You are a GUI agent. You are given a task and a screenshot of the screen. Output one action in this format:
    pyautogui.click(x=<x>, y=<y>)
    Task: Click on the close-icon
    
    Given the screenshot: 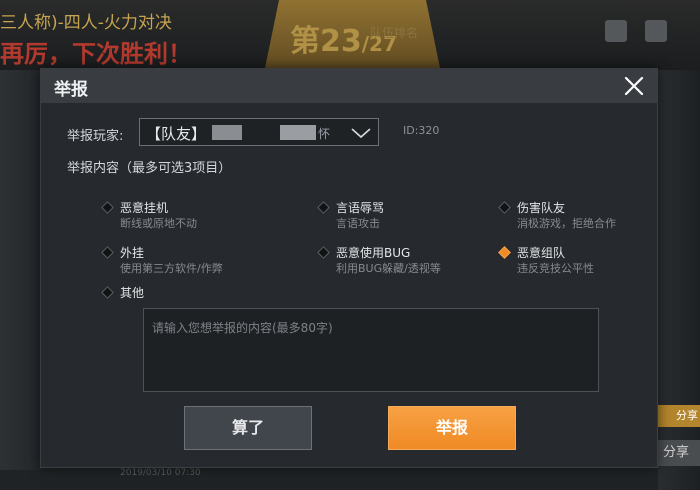 What is the action you would take?
    pyautogui.click(x=634, y=86)
    